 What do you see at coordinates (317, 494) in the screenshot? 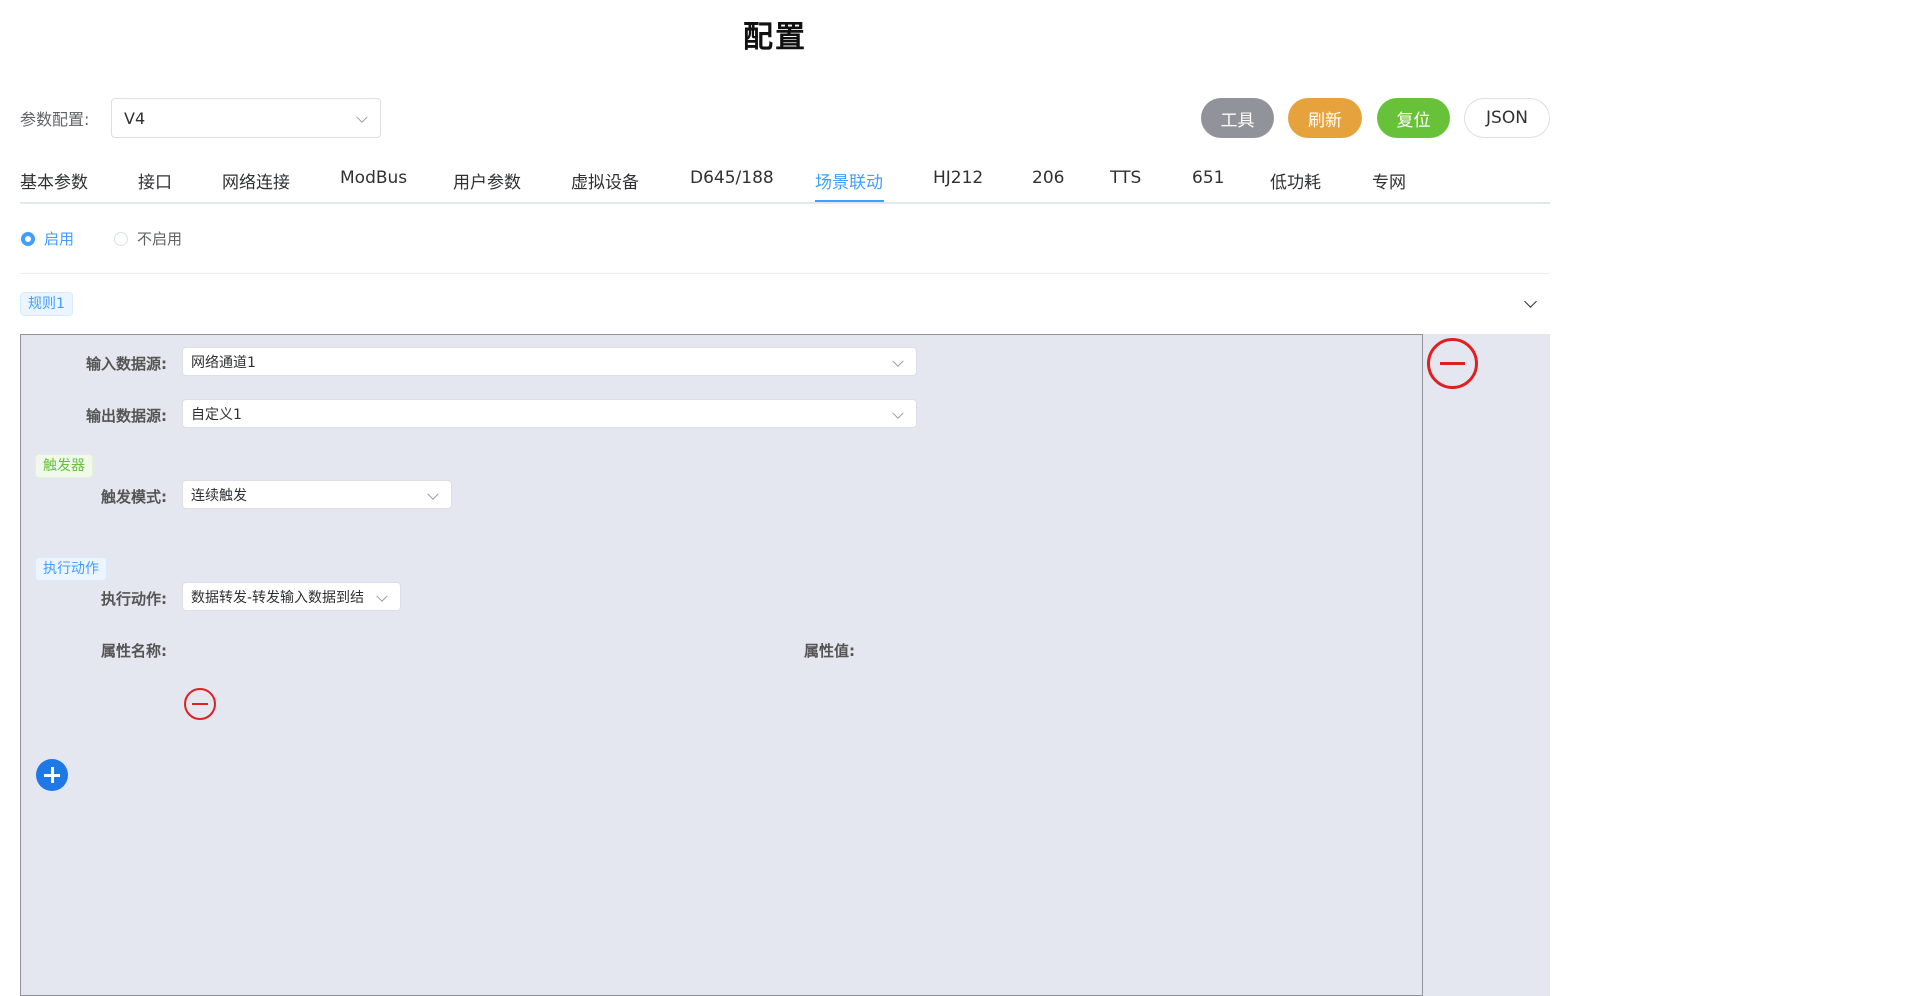
I see `trigger-mode-select: 连续触发` at bounding box center [317, 494].